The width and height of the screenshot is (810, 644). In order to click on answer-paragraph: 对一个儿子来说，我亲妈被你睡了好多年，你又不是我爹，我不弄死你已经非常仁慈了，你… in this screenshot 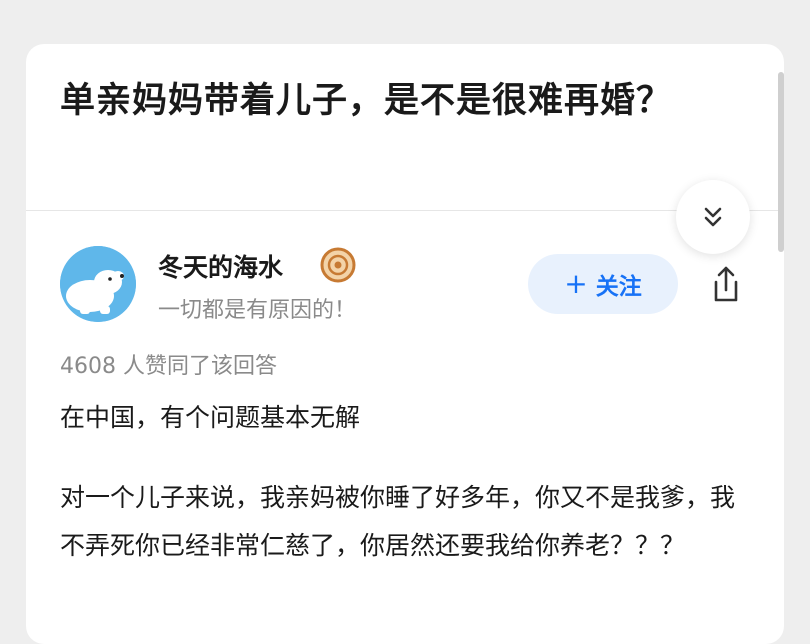, I will do `click(398, 521)`.